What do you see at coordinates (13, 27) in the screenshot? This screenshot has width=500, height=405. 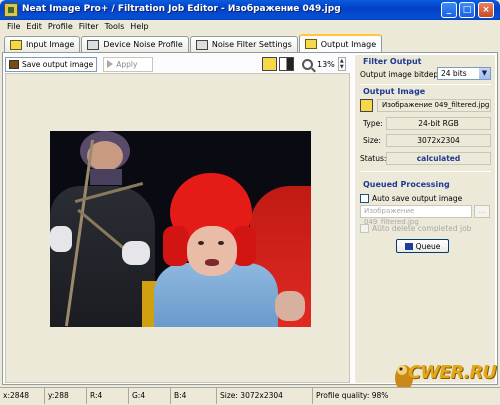 I see `menu-file: File` at bounding box center [13, 27].